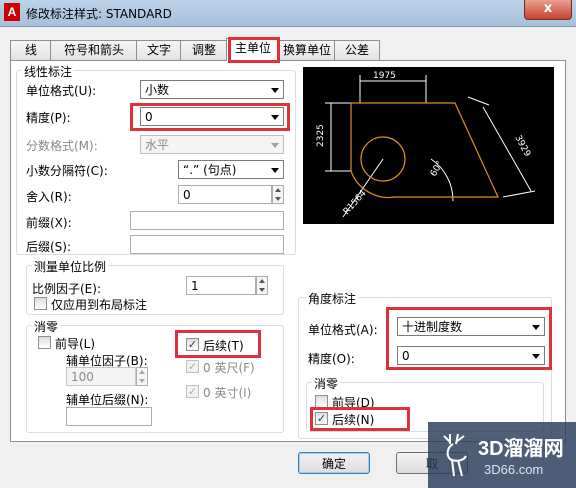 The width and height of the screenshot is (576, 488). Describe the element at coordinates (221, 285) in the screenshot. I see `scale-factor-input: 1` at that location.